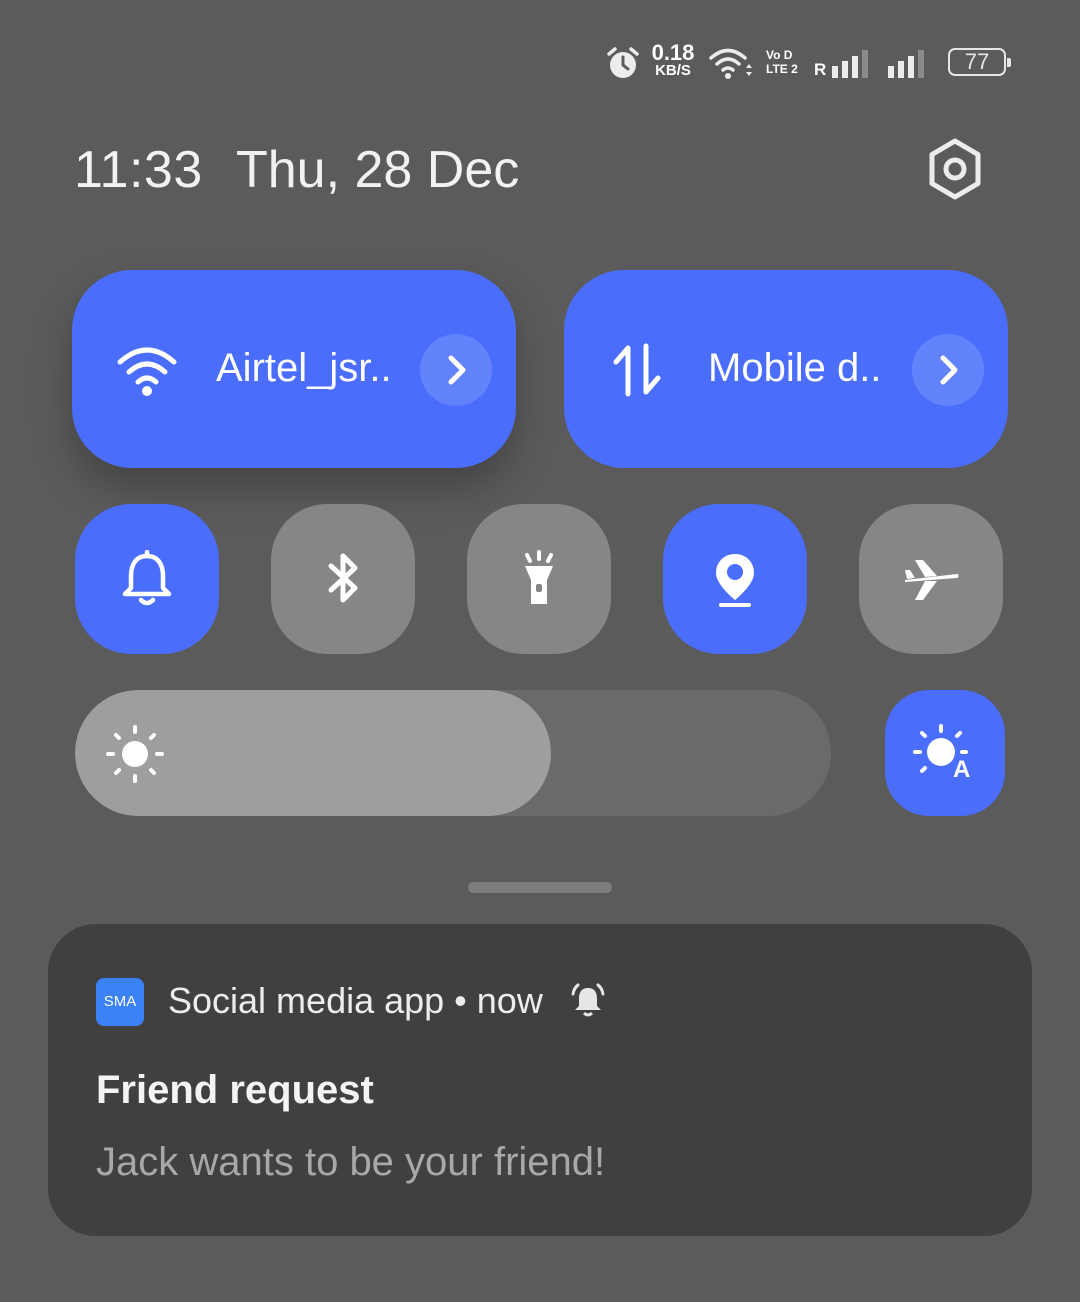 Image resolution: width=1080 pixels, height=1302 pixels. Describe the element at coordinates (120, 1002) in the screenshot. I see `app-icon: SMA` at that location.